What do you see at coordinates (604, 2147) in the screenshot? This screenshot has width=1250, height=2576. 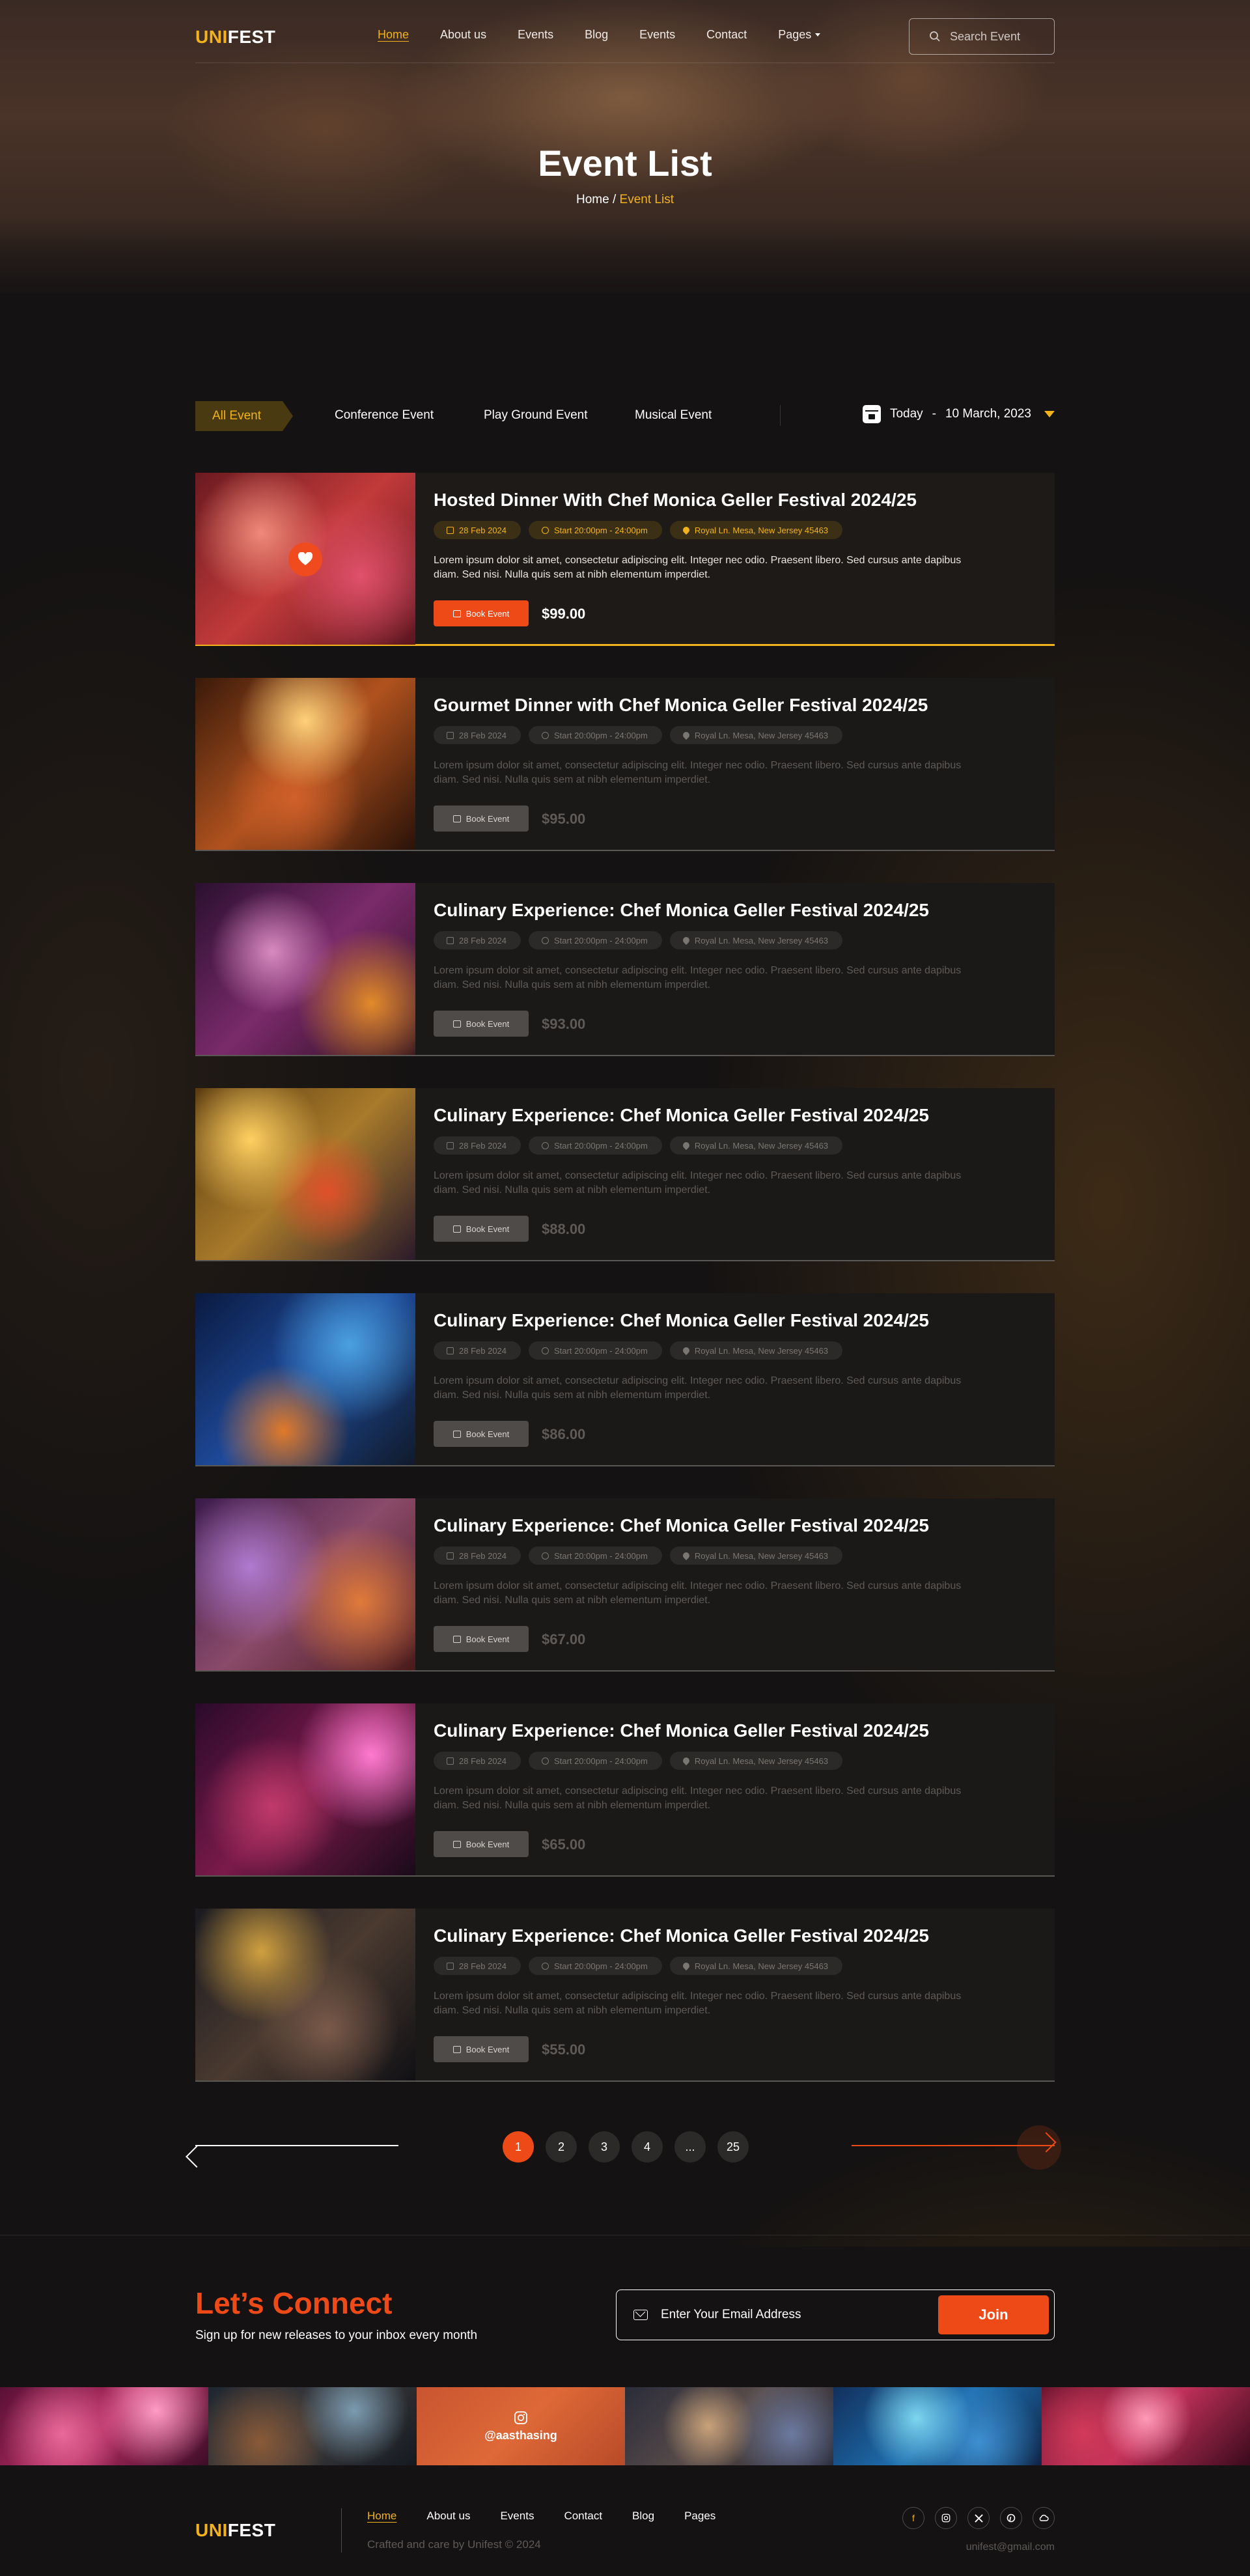 I see `page-button: 3` at bounding box center [604, 2147].